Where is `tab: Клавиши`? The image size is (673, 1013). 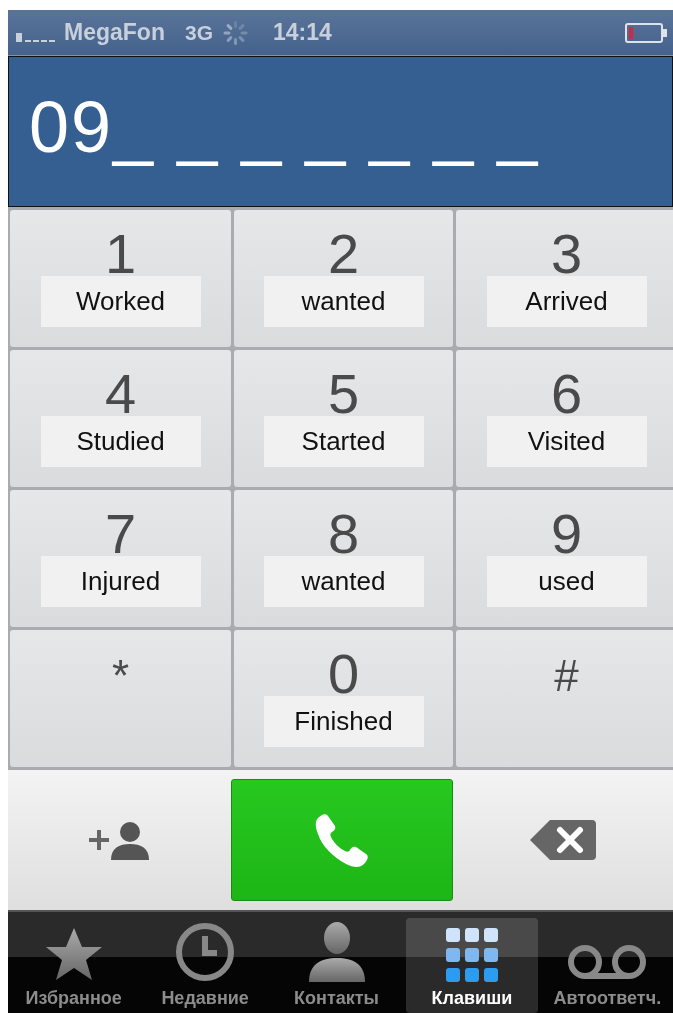
tab: Клавиши is located at coordinates (472, 965).